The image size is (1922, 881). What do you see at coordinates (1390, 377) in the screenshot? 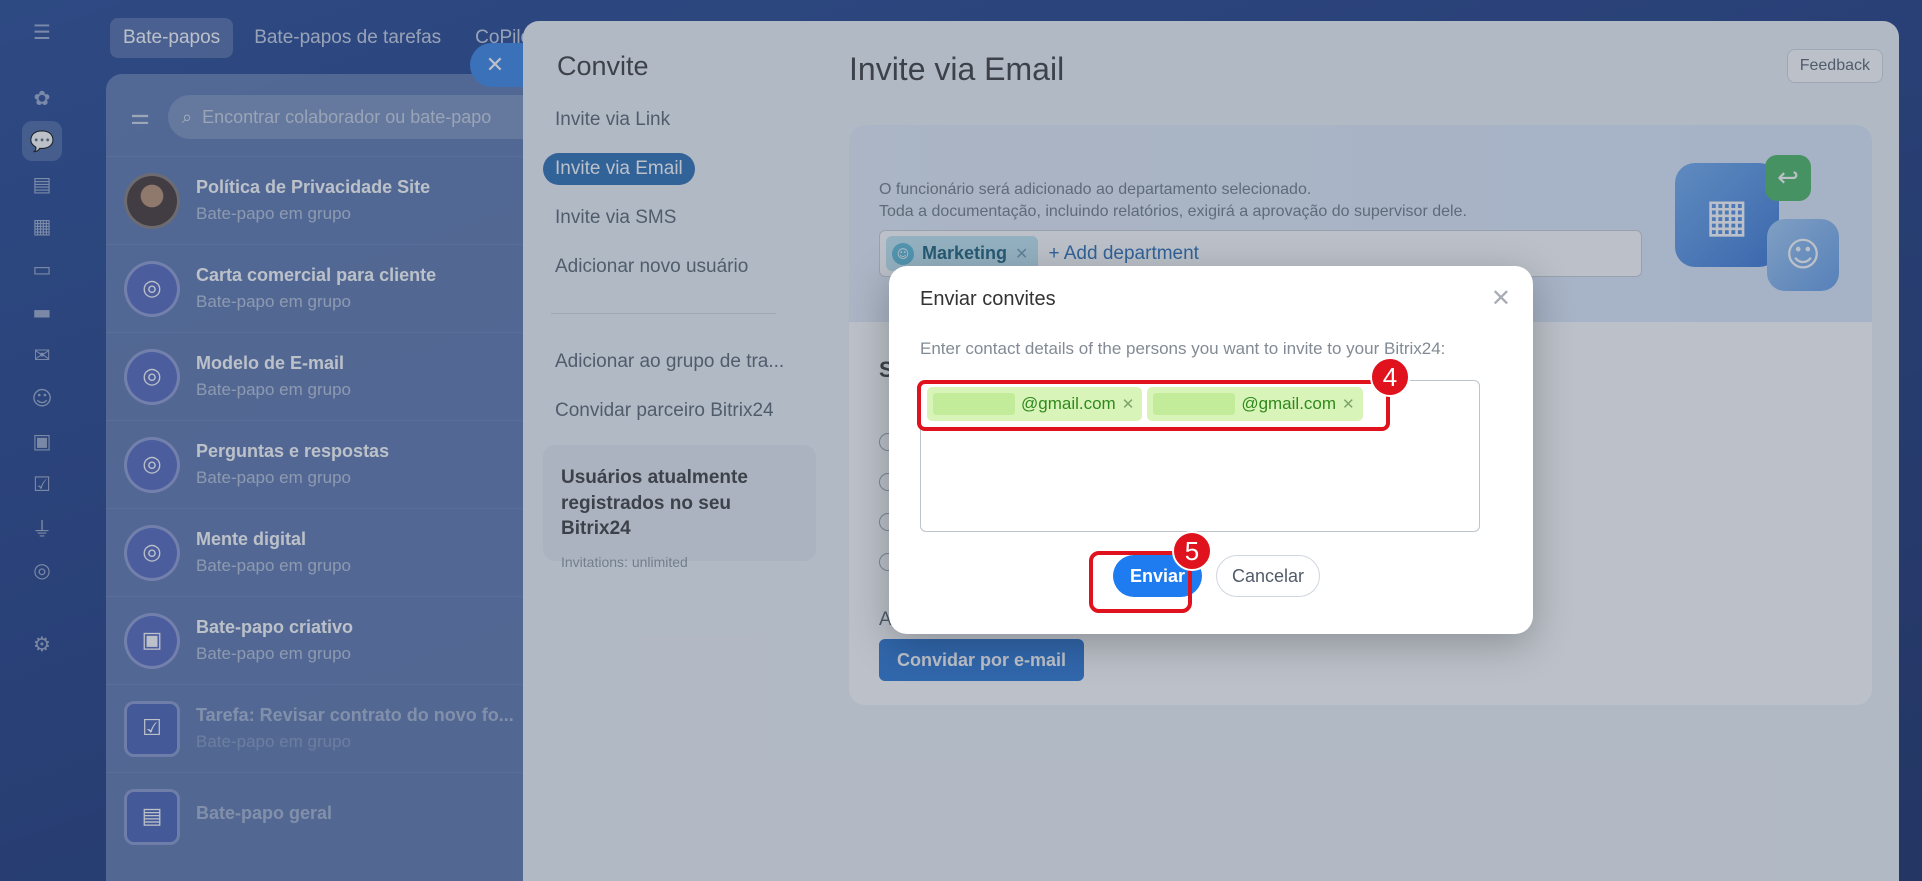
I see `step-badge-4: 4` at bounding box center [1390, 377].